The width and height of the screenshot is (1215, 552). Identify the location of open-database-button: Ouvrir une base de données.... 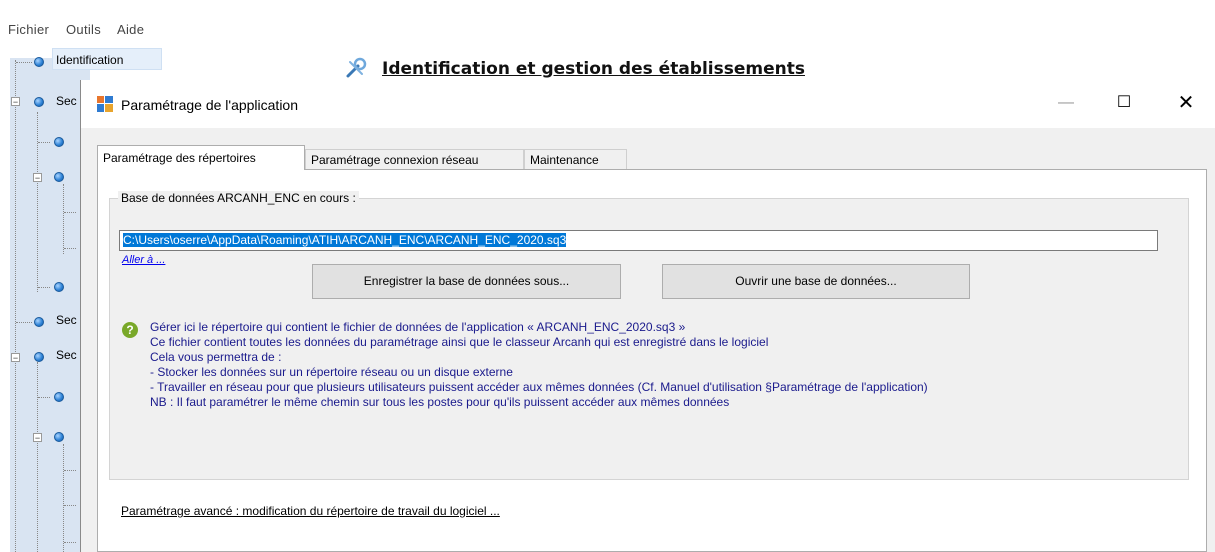
(816, 281).